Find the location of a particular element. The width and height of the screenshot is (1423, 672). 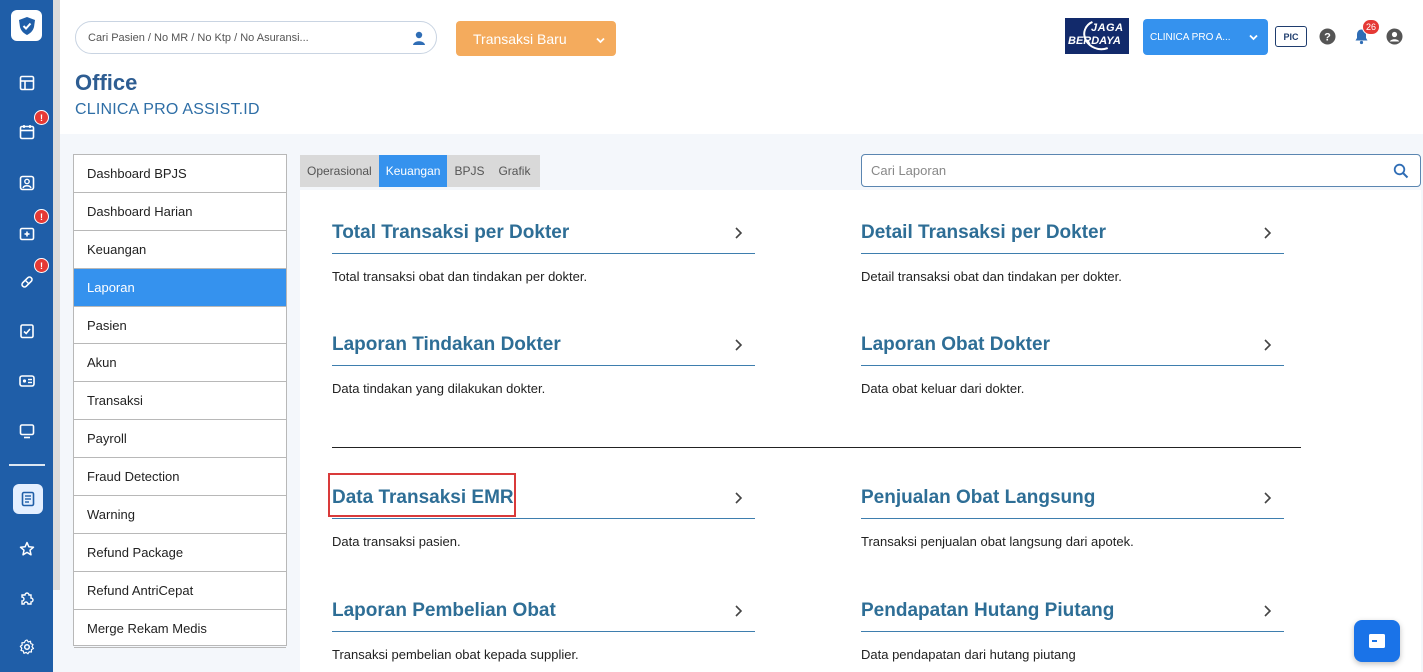

pic-button: PIC is located at coordinates (1291, 36).